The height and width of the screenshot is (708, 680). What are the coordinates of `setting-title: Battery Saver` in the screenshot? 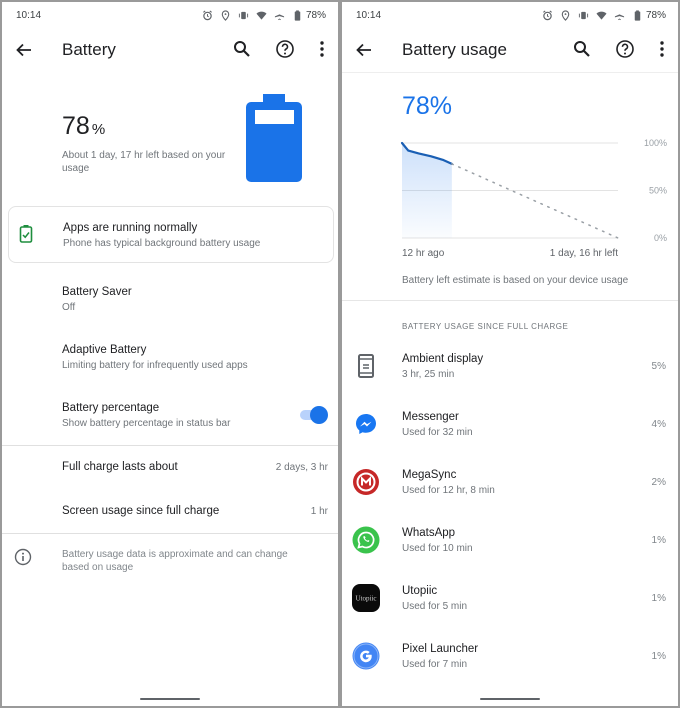 It's located at (97, 292).